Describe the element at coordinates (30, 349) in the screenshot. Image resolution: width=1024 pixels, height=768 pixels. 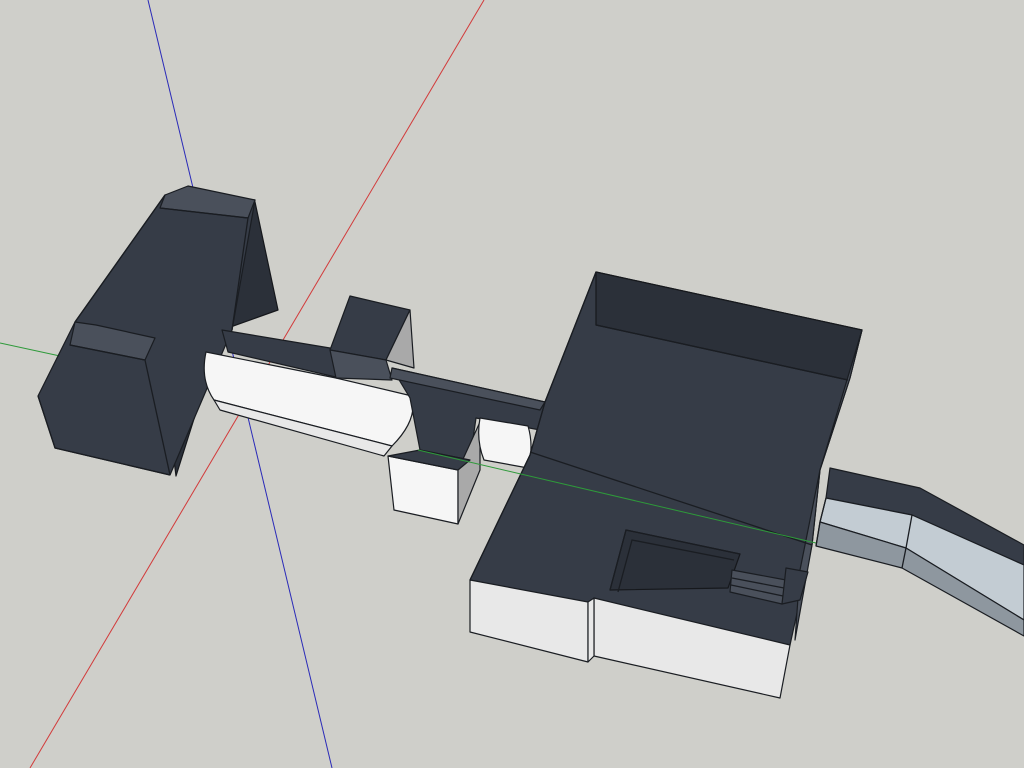
I see `green-axis-left` at that location.